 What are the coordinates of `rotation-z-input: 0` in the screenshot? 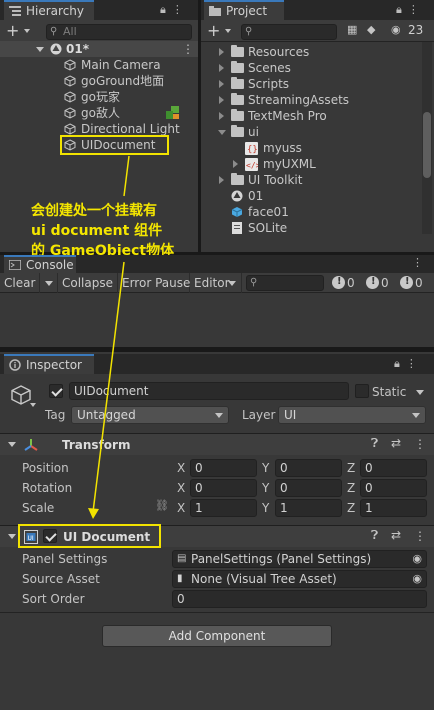 It's located at (393, 488).